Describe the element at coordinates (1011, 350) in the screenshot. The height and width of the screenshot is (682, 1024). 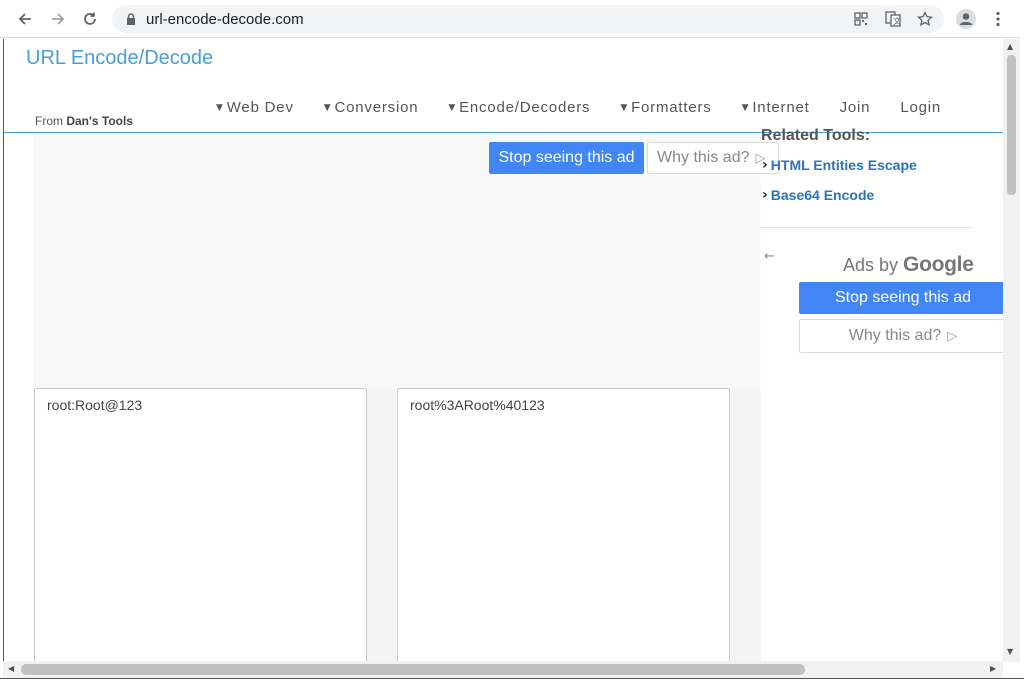
I see `vertical-scrollbar: ▲ ▼` at that location.